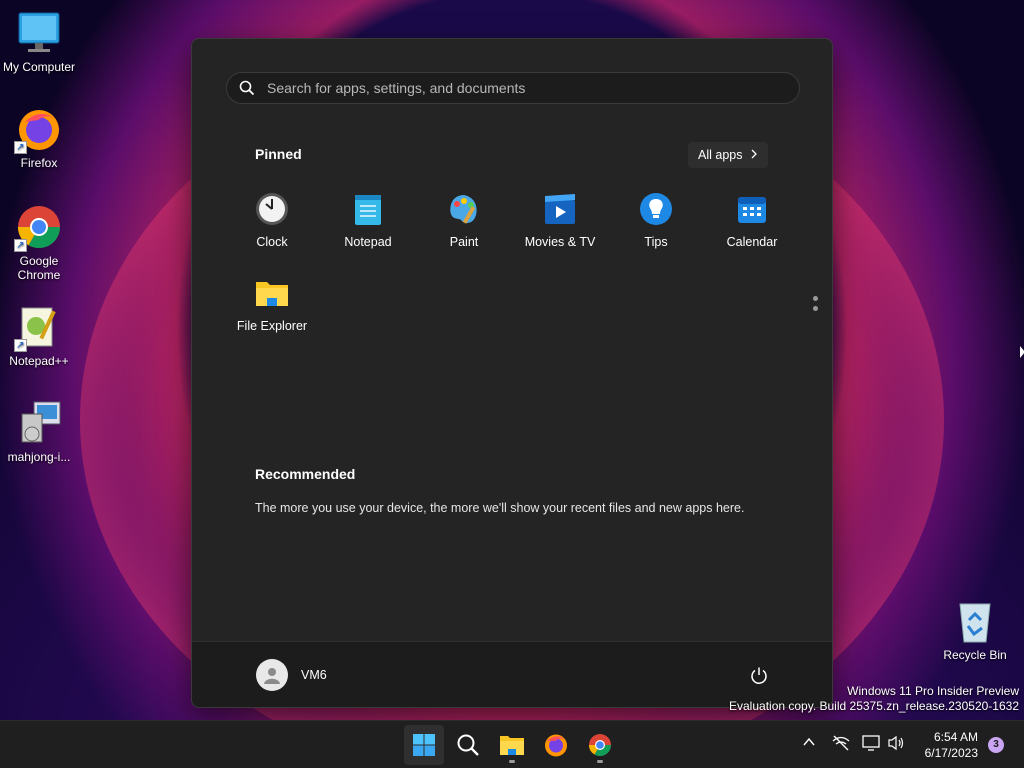  I want to click on desktop-icon-firefox: ↗ Firefox, so click(39, 138).